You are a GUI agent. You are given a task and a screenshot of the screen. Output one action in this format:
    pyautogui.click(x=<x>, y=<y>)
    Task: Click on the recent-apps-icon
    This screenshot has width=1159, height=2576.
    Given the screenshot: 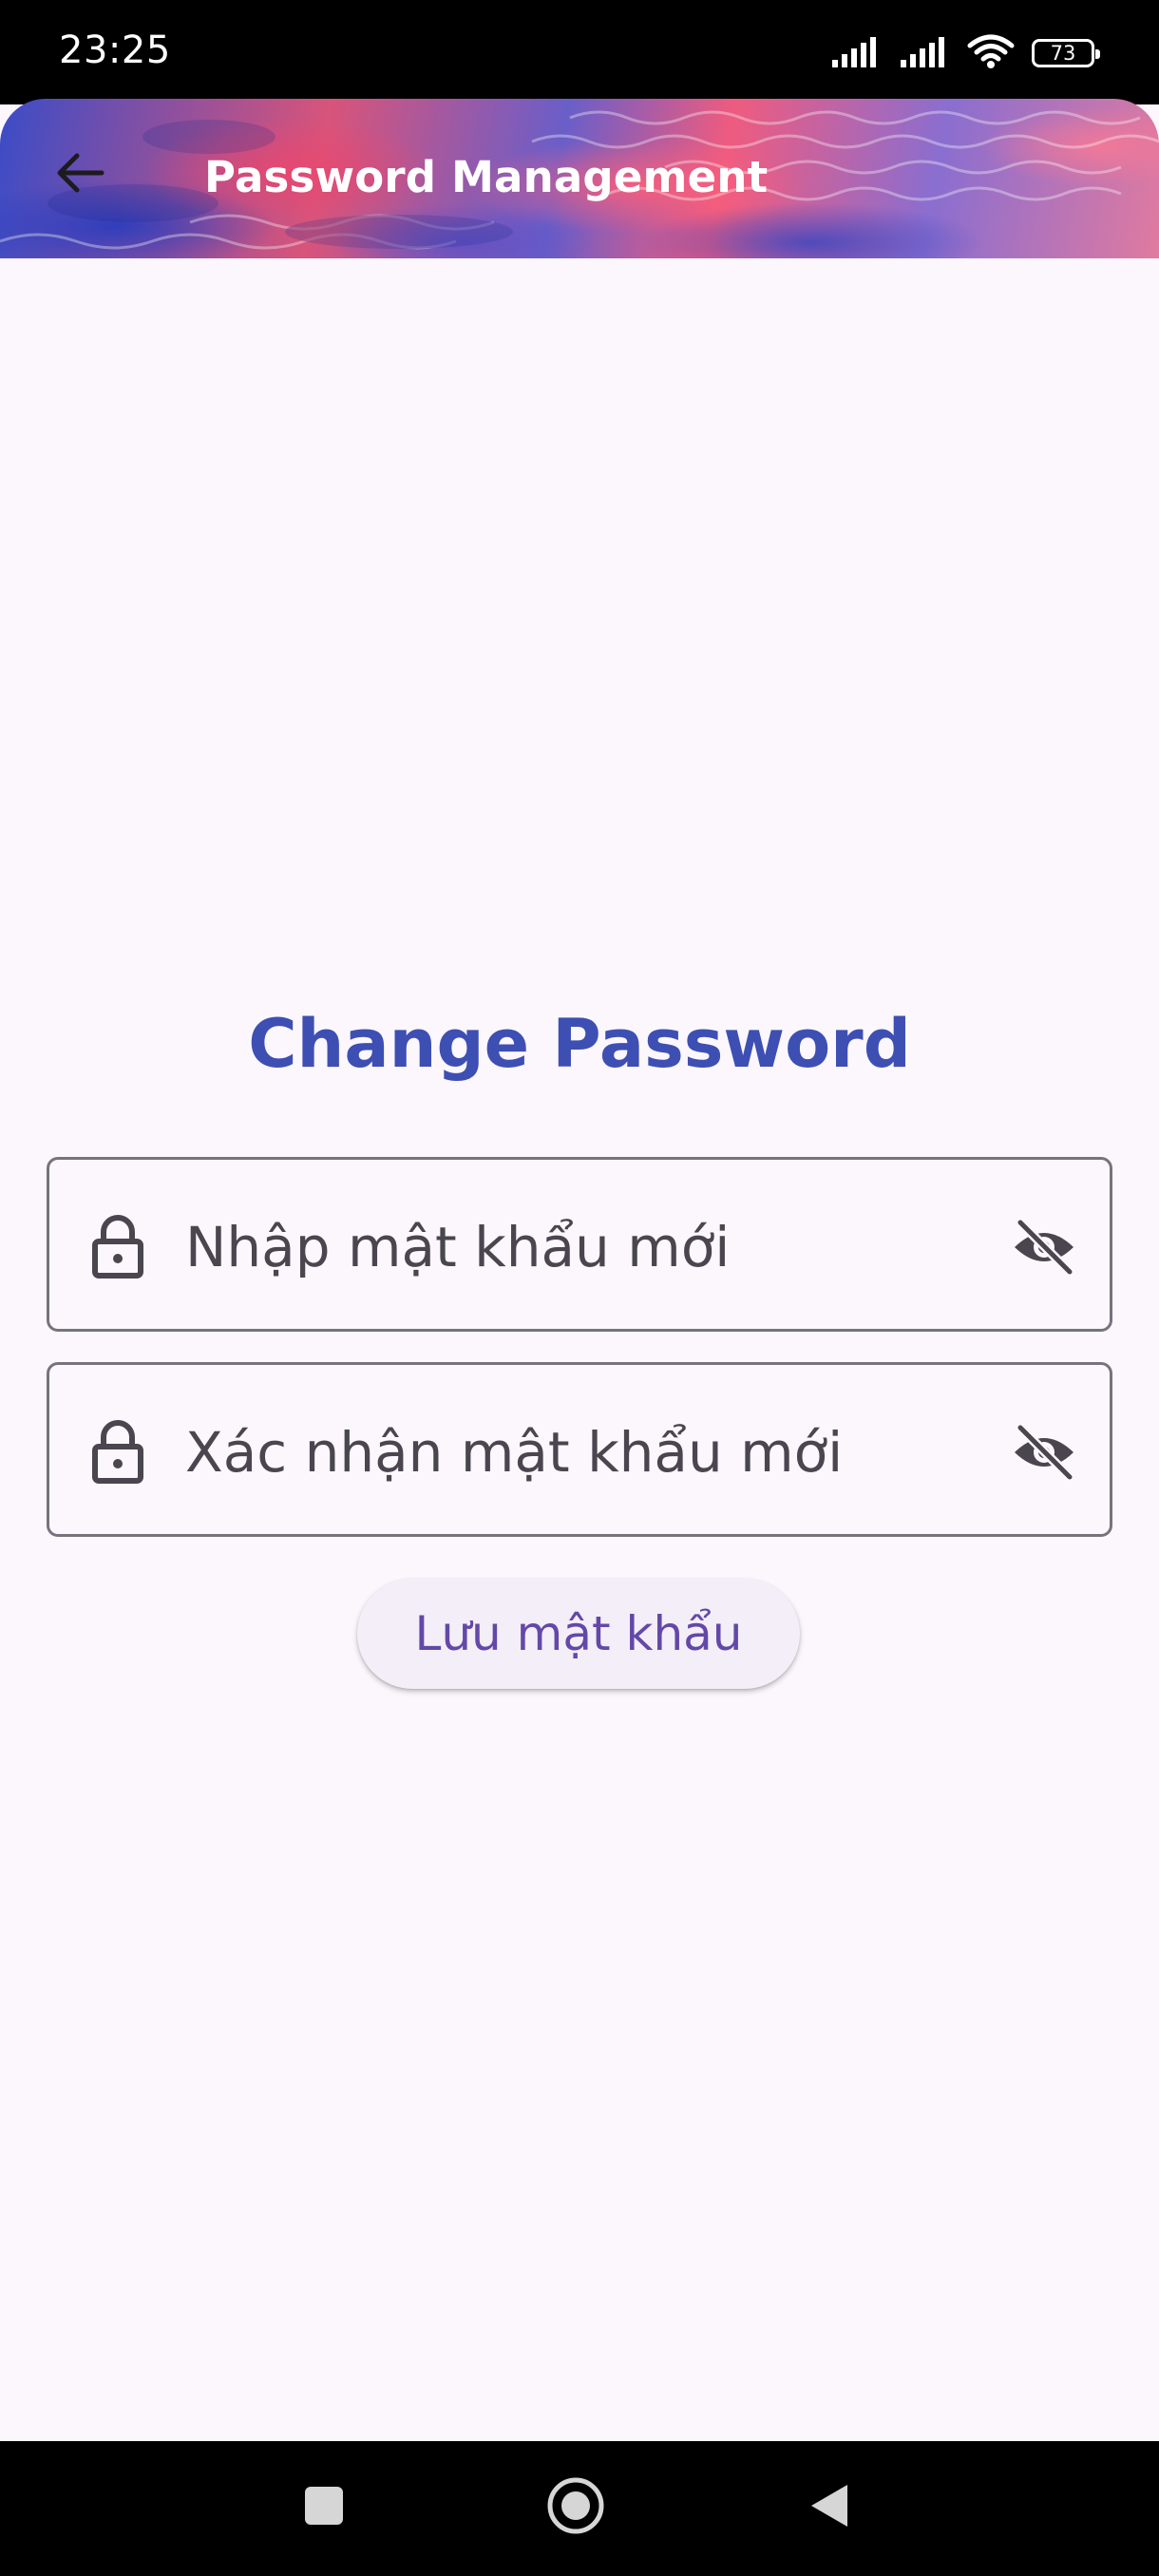 What is the action you would take?
    pyautogui.click(x=324, y=2507)
    